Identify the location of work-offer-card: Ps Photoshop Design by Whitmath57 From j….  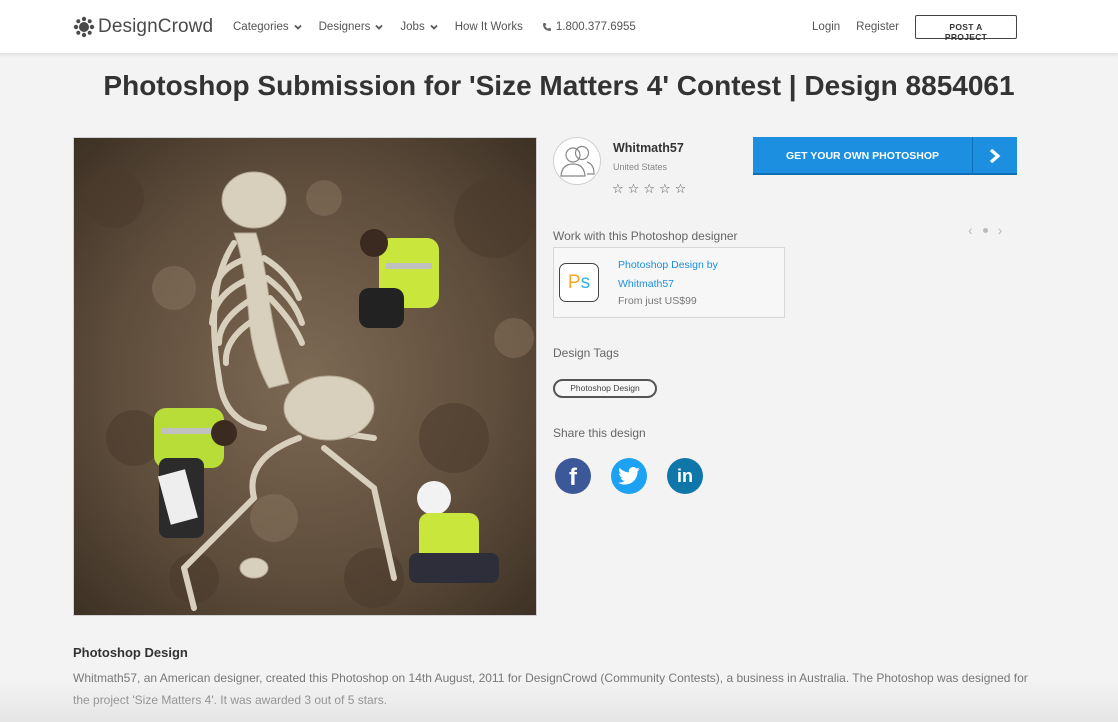
(669, 282).